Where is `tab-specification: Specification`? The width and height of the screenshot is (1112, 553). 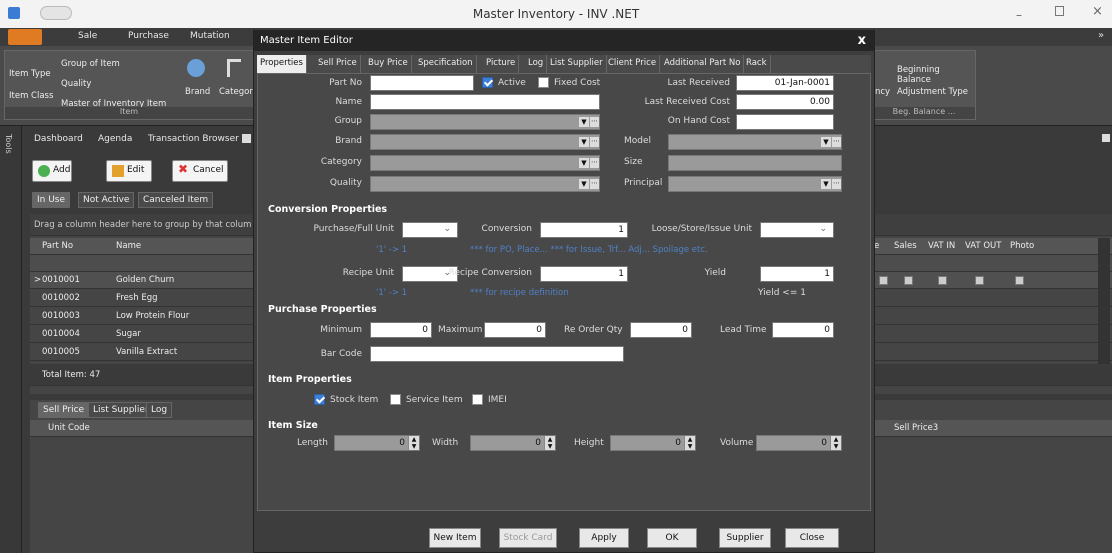 tab-specification: Specification is located at coordinates (446, 64).